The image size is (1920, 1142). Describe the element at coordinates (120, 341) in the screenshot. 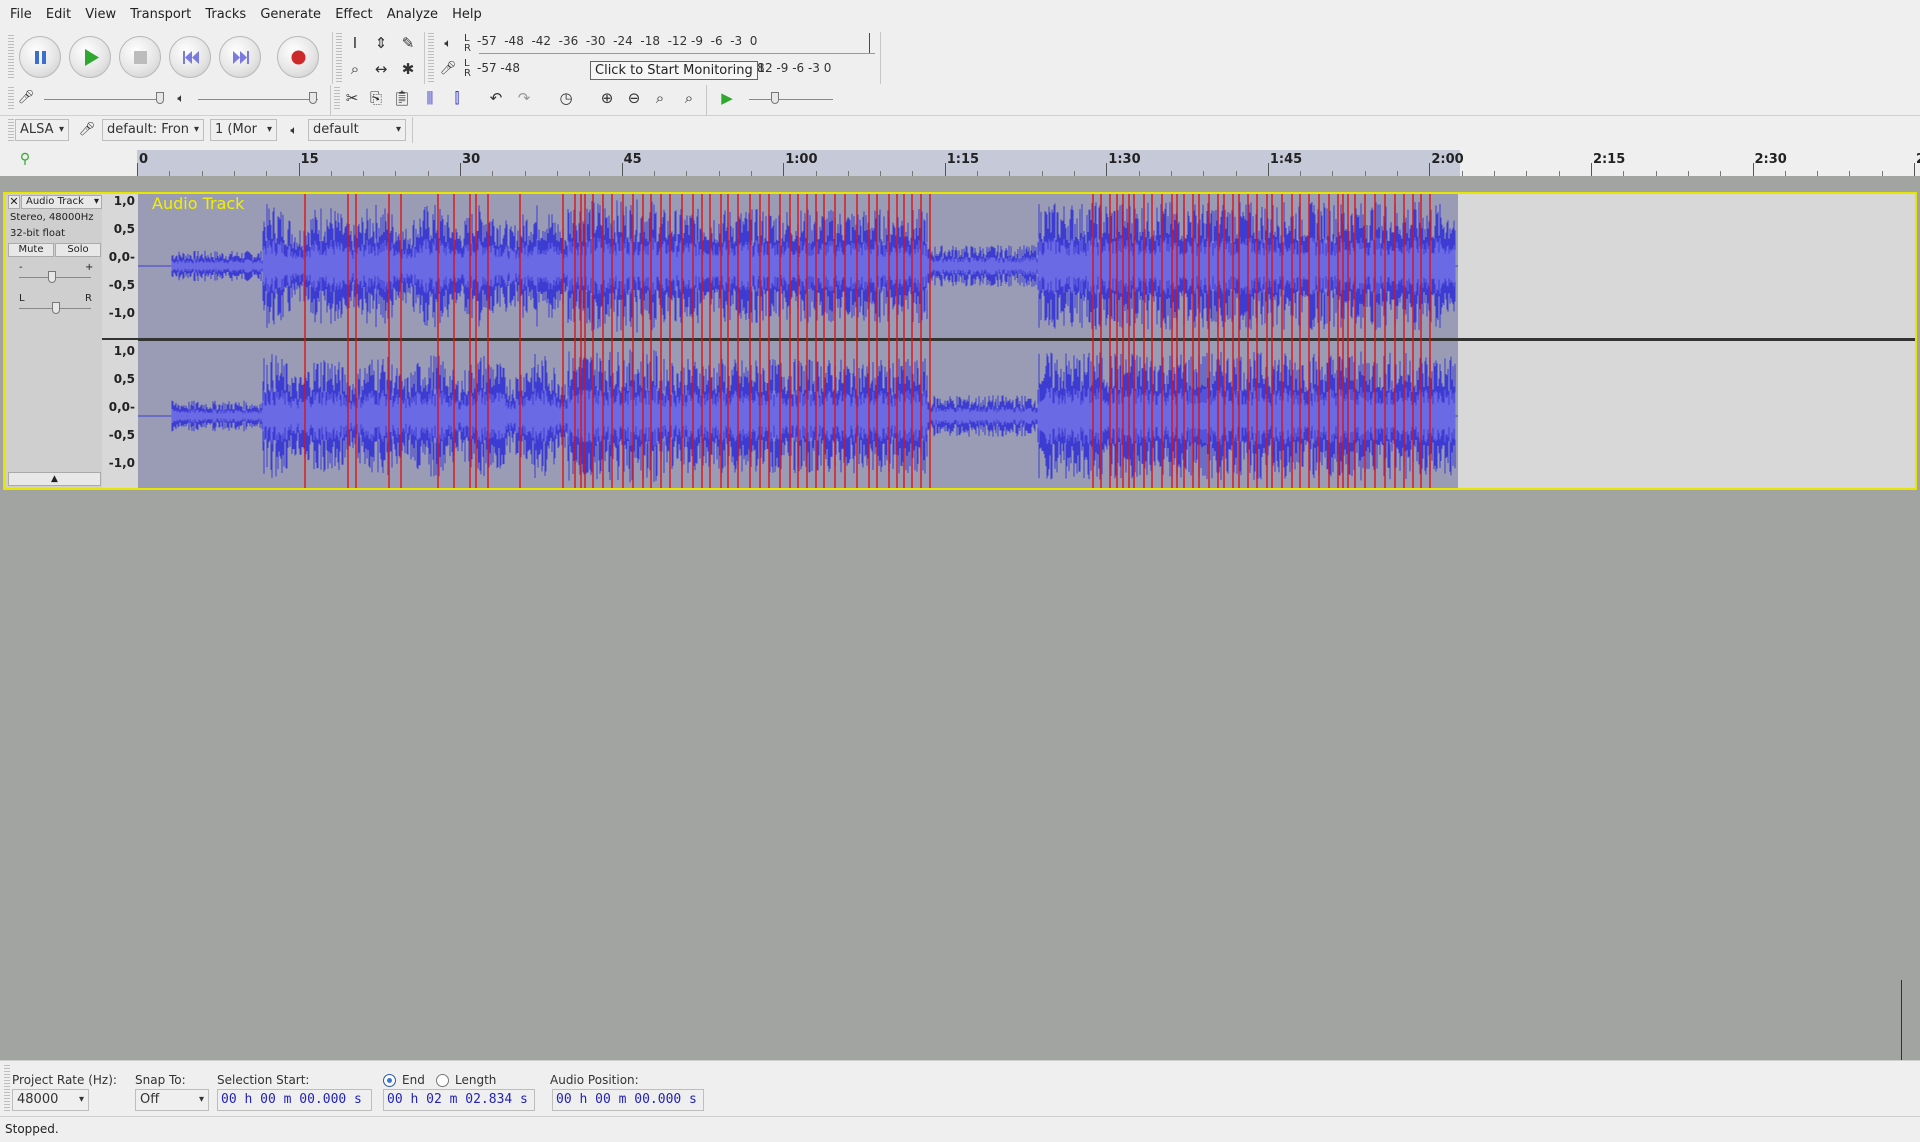

I see `vertical-ruler: 1,0 0,5 0,0- -0,5 -1,0 1,0 0,5 0,0- -0,5 -1,0` at that location.